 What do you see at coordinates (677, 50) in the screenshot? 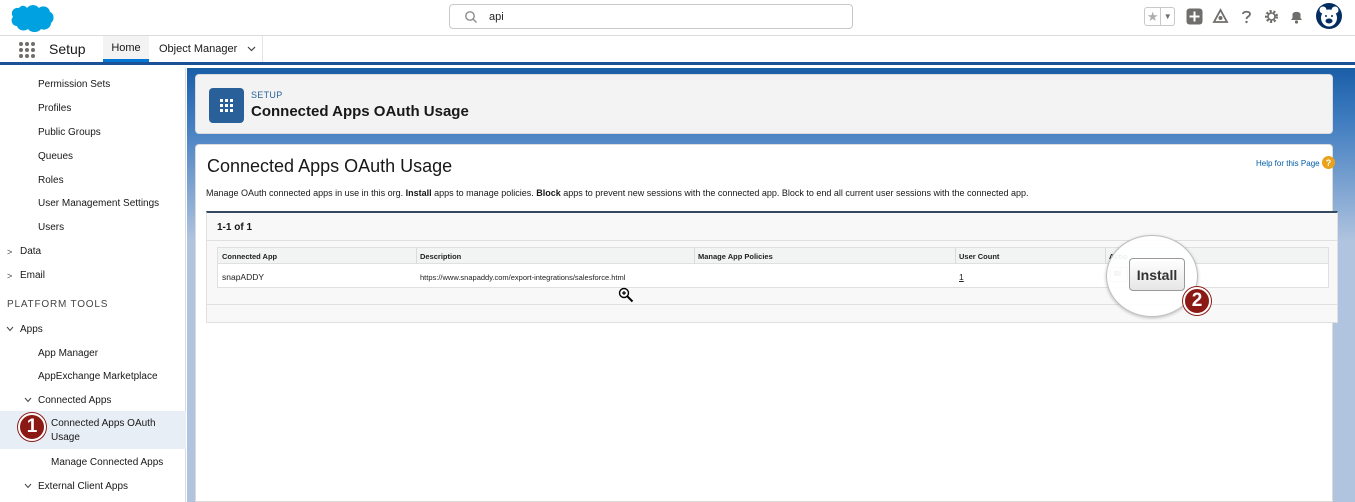
I see `app-nav-bar: Setup Home Object Manager` at bounding box center [677, 50].